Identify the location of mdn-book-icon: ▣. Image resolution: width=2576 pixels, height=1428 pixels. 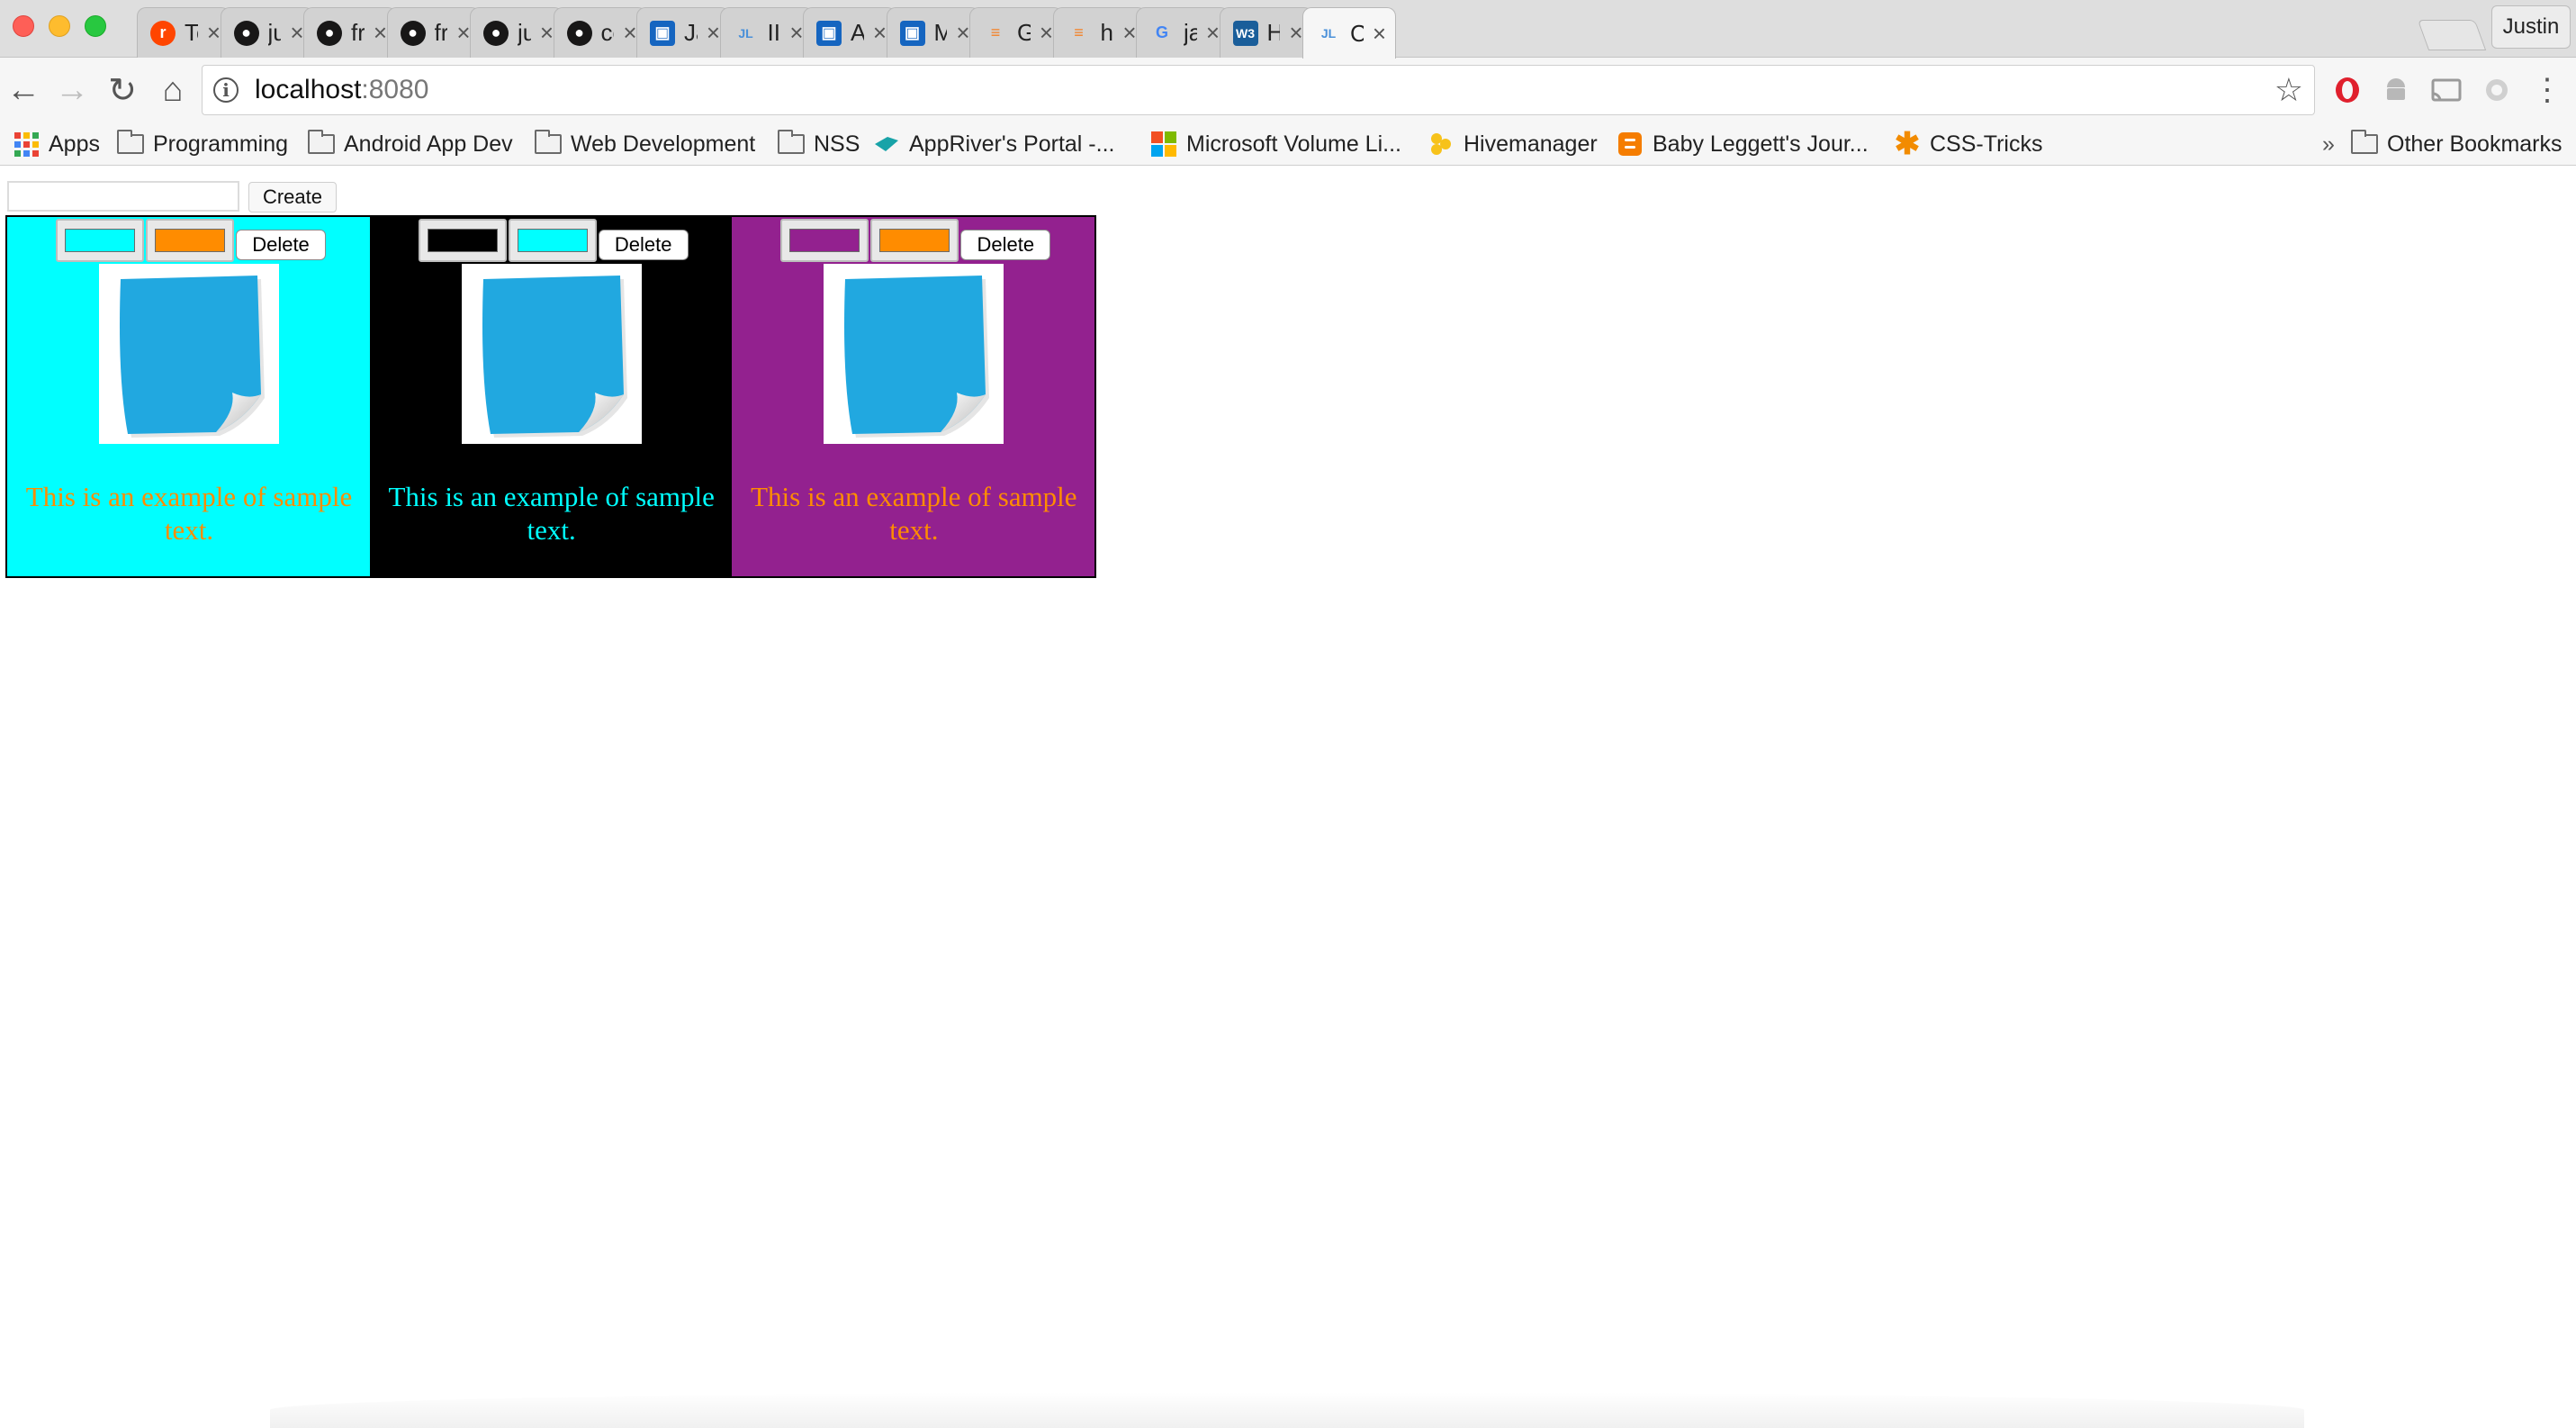
(912, 33).